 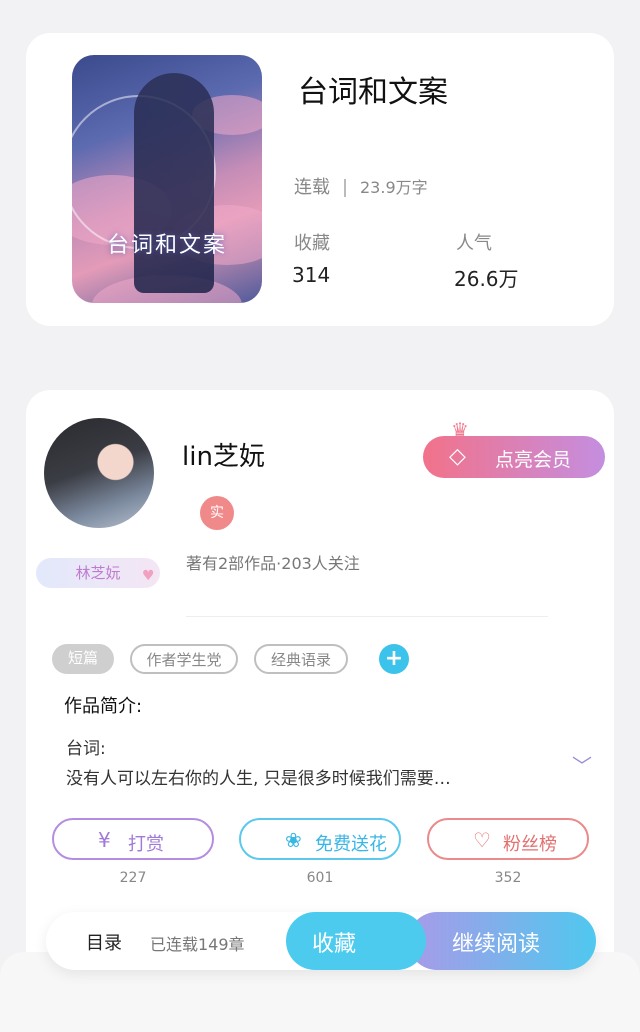 What do you see at coordinates (83, 659) in the screenshot?
I see `tag-short-story: 短篇` at bounding box center [83, 659].